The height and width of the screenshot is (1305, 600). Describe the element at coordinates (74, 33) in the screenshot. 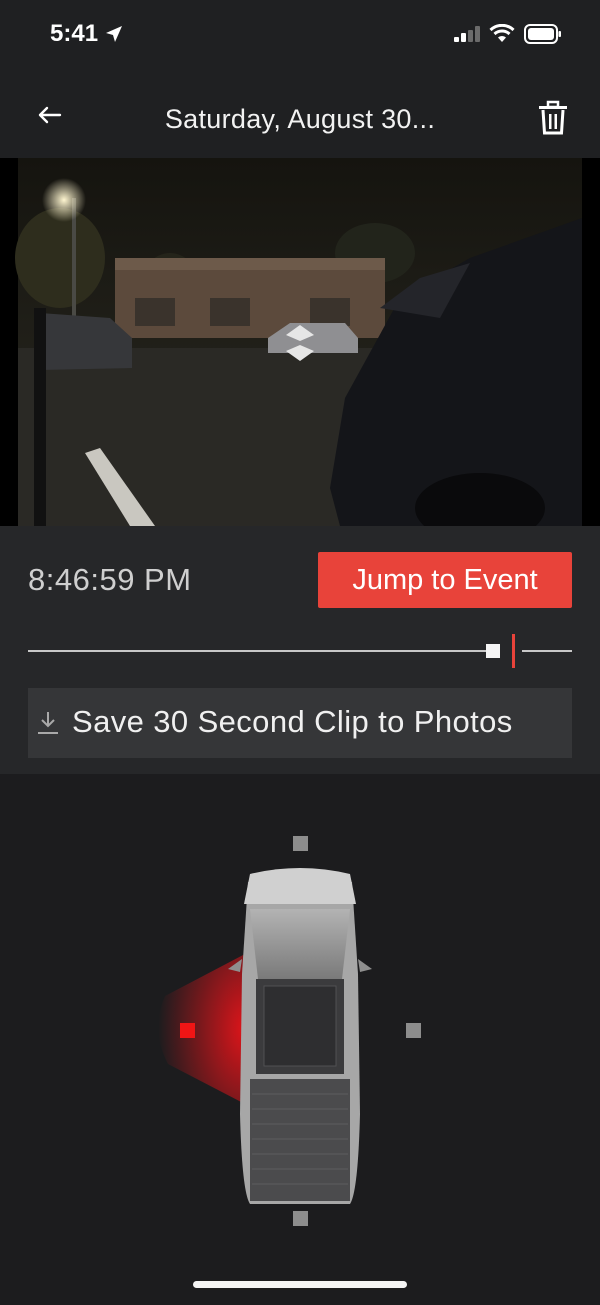

I see `status-time: 5:41` at that location.